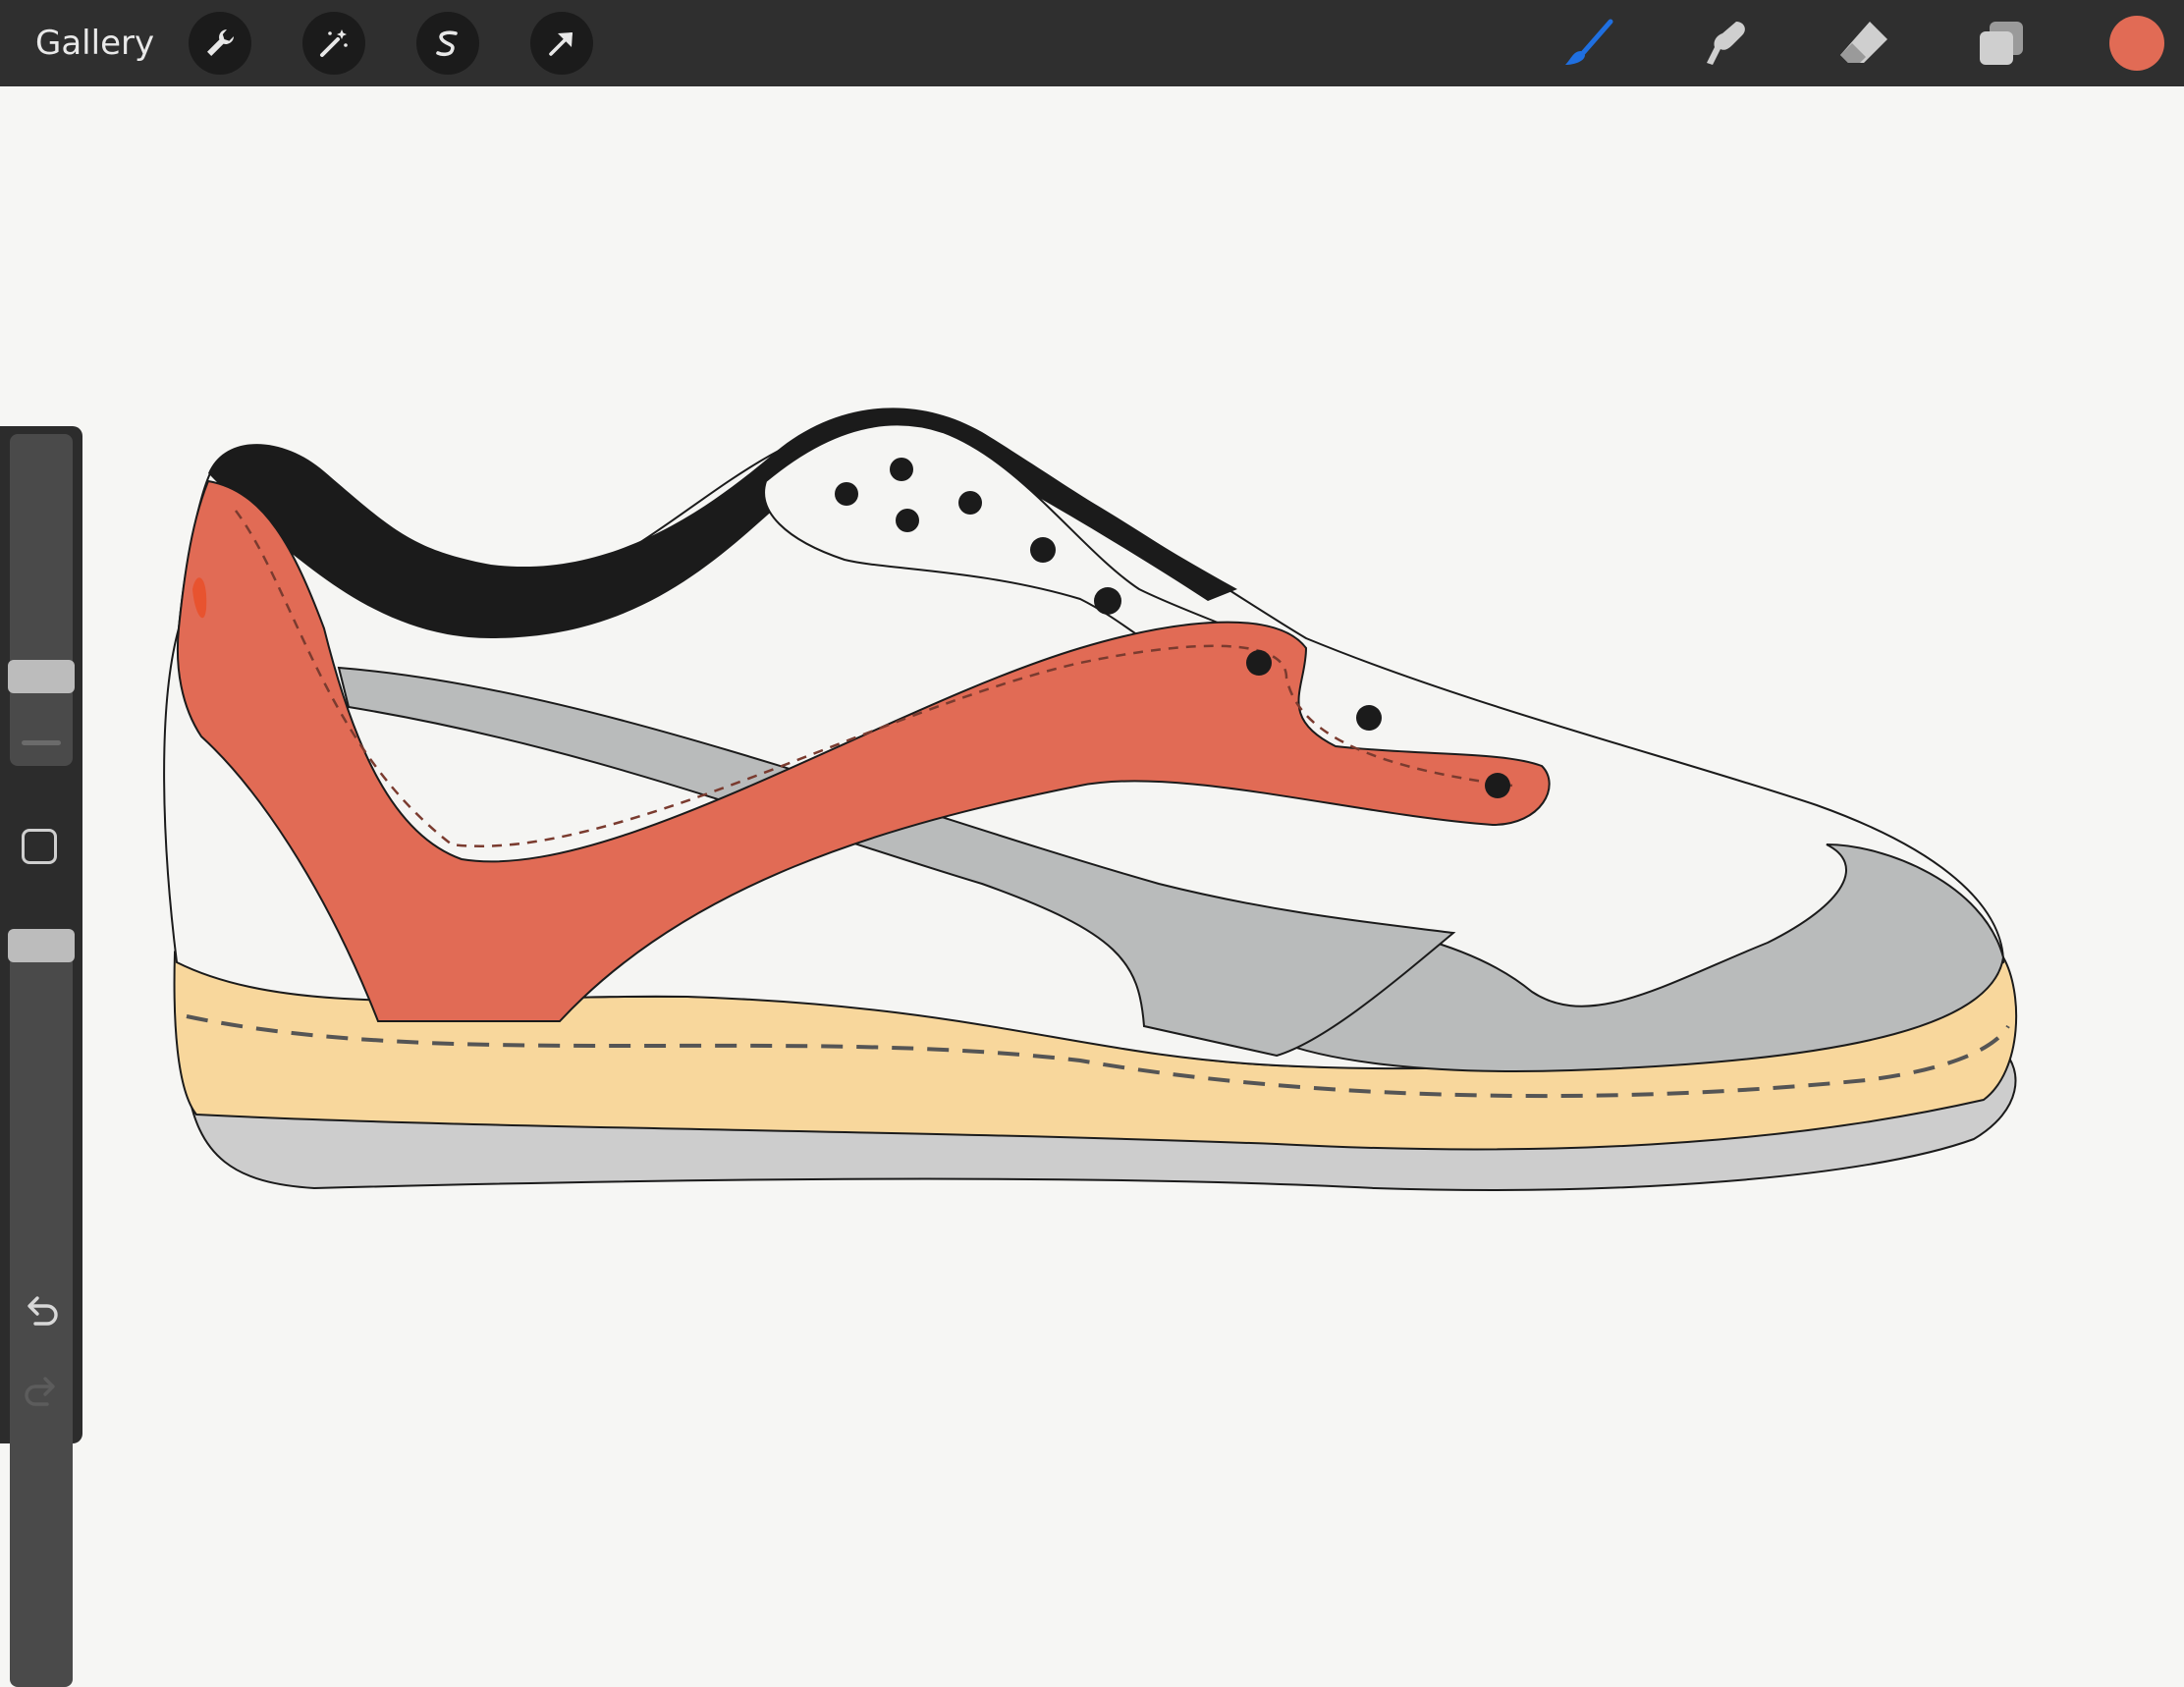 The height and width of the screenshot is (1687, 2184). I want to click on eraser-icon, so click(1863, 42).